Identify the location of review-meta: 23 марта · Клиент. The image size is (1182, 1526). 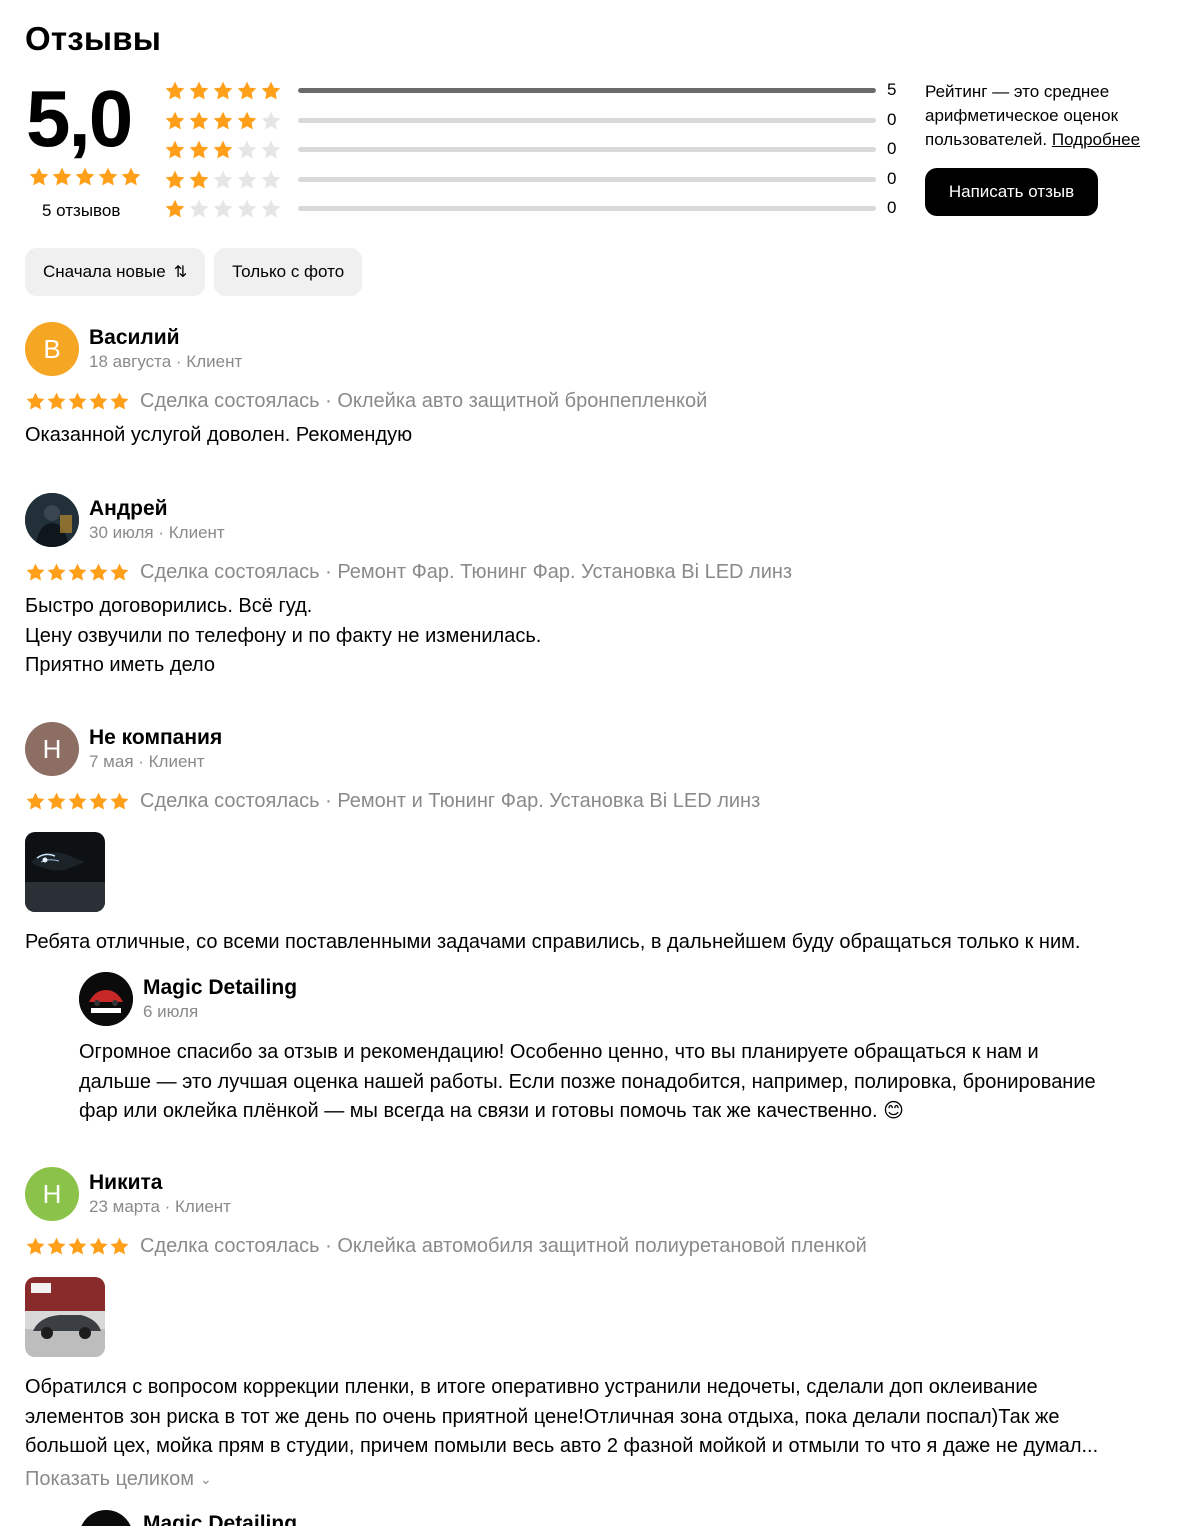
(160, 1206).